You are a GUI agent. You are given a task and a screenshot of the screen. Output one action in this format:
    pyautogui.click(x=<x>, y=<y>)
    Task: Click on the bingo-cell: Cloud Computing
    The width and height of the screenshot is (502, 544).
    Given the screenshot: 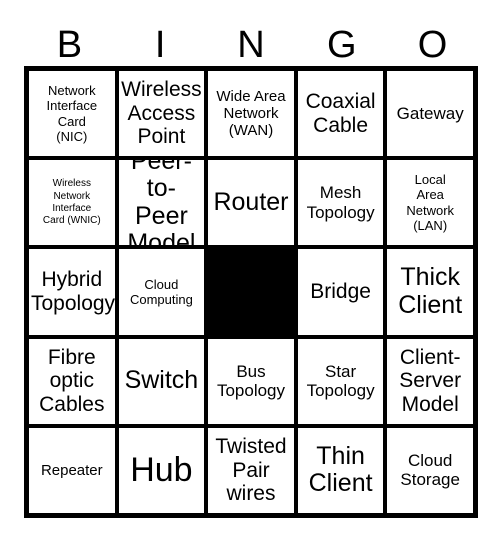 What is the action you would take?
    pyautogui.click(x=161, y=292)
    